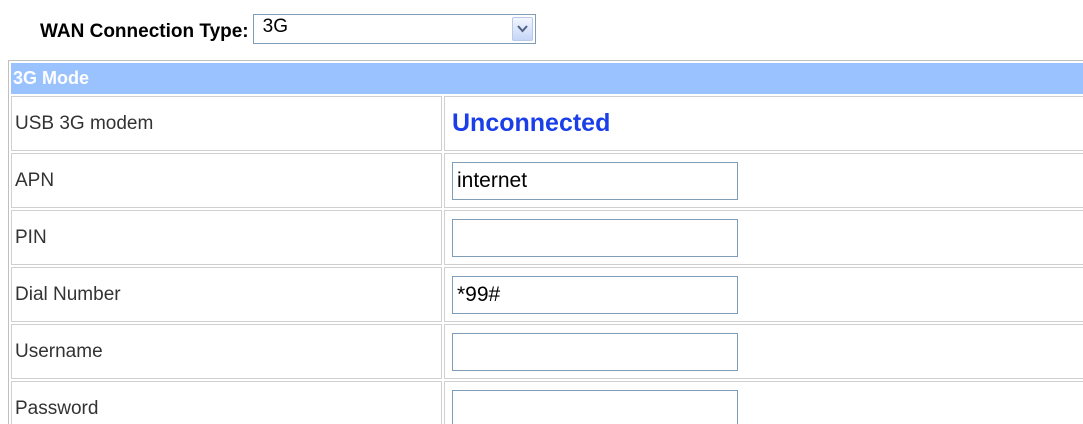  I want to click on wan-connection-type-row: WAN Connection Type: 3G, so click(288, 29).